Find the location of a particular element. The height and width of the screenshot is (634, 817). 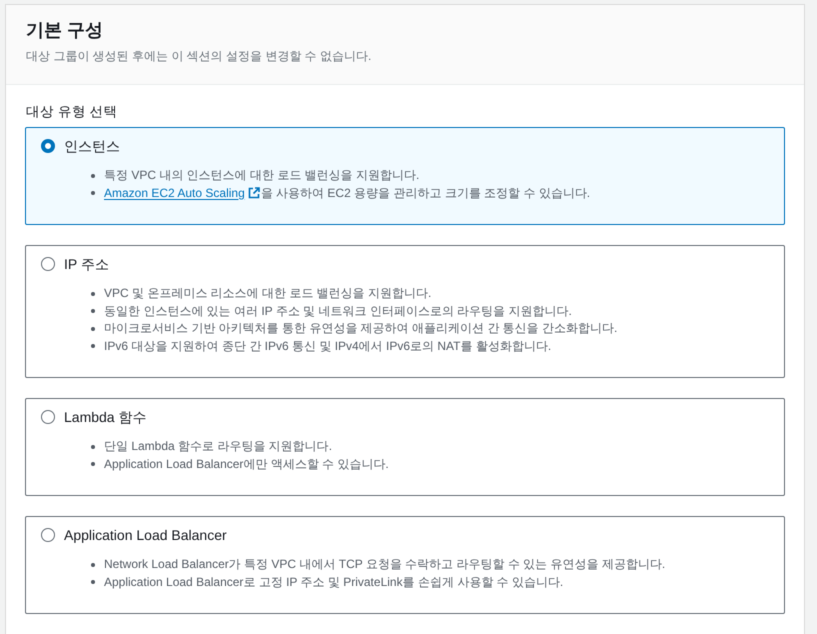

bullet-text: Application Load Balancer로 고정 IP 주소 및 PrivateLink를 손쉽게 사용할 수 있습니다. is located at coordinates (334, 582).